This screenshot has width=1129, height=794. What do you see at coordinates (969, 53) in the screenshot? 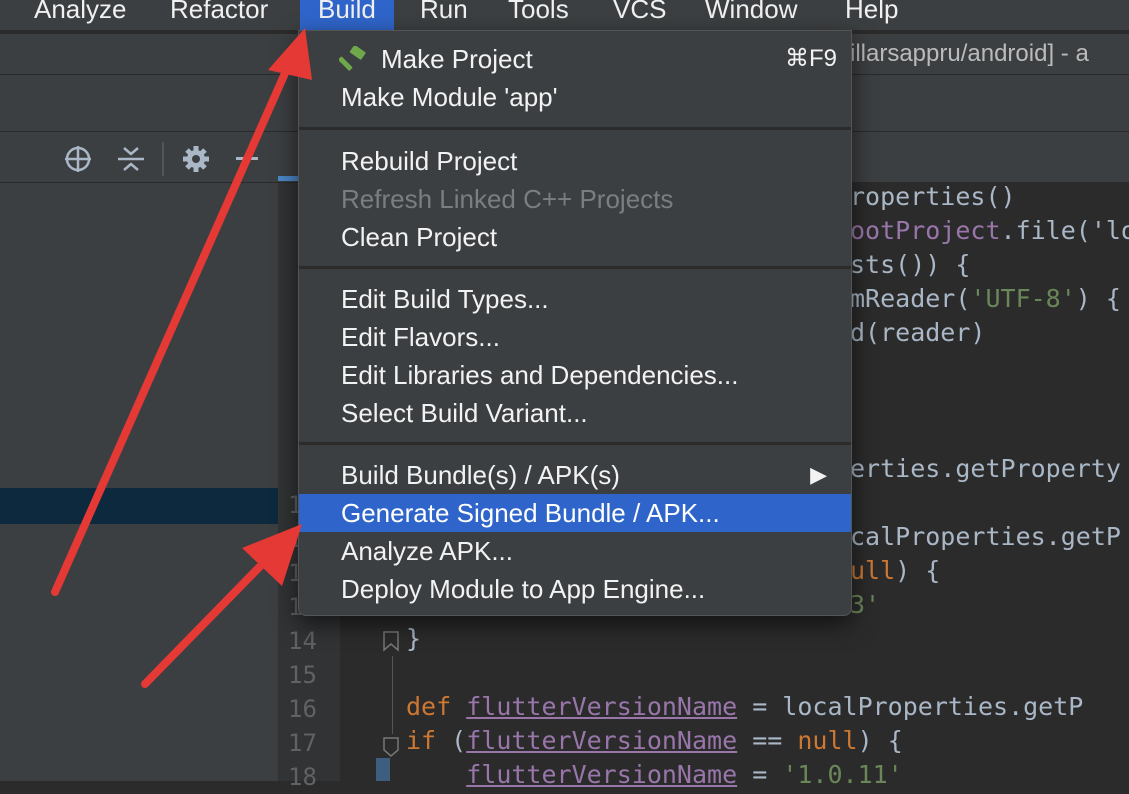
I see `window-title: illarsappru/android] - a` at bounding box center [969, 53].